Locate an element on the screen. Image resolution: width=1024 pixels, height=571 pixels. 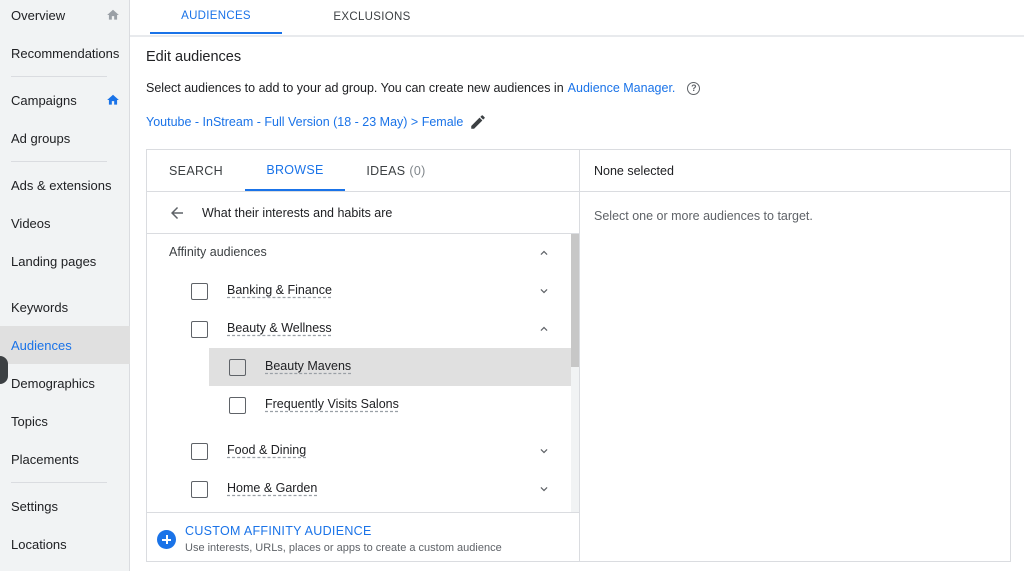
sidebar-item-label: Landing pages is located at coordinates (54, 261).